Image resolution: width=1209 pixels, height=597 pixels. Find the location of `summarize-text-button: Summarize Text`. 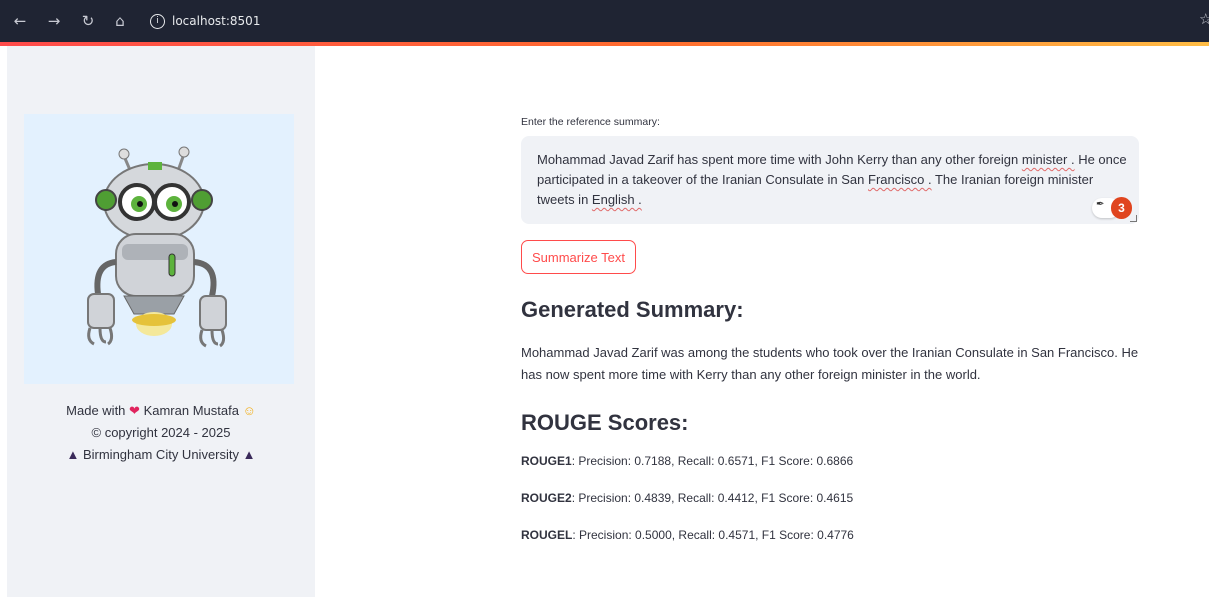

summarize-text-button: Summarize Text is located at coordinates (578, 257).